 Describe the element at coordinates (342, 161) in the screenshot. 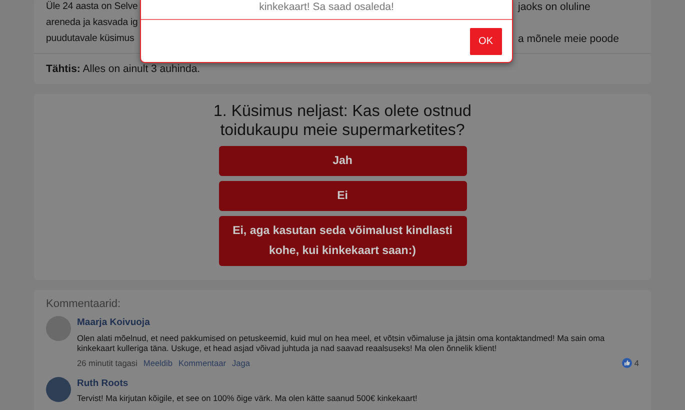

I see `answer-button: Jah` at that location.